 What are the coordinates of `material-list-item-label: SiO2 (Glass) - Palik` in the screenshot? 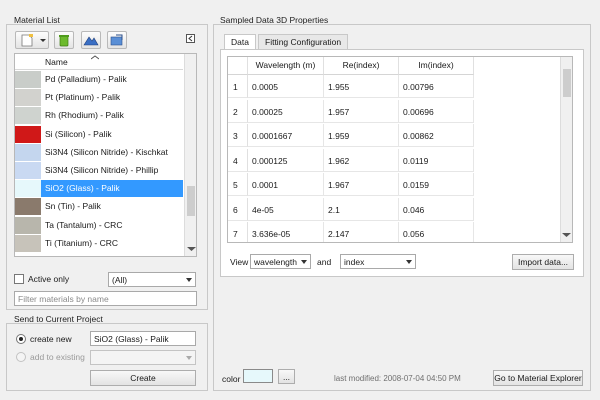 It's located at (82, 188).